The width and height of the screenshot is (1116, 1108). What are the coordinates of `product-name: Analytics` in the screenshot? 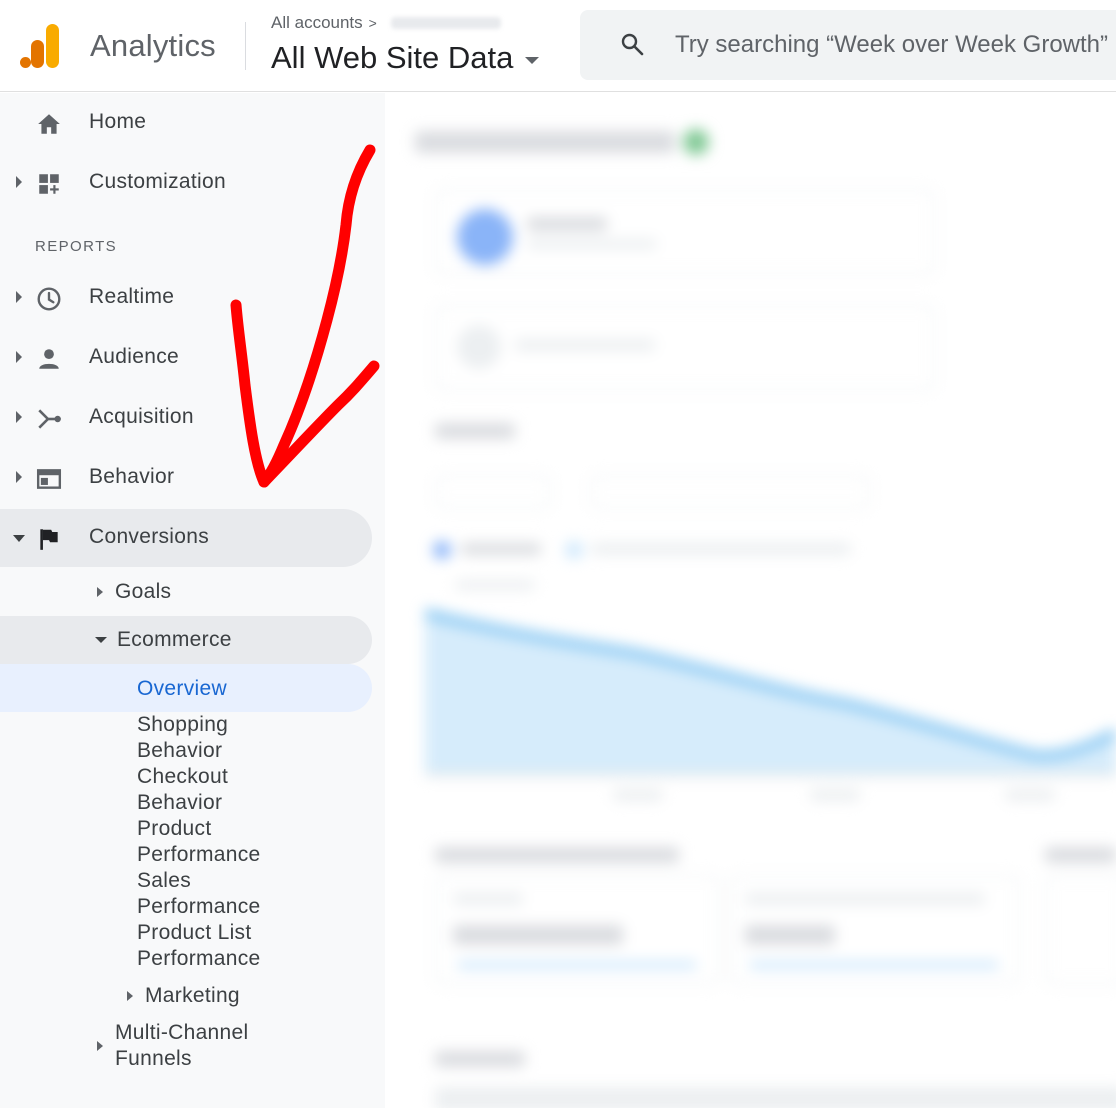 It's located at (153, 45).